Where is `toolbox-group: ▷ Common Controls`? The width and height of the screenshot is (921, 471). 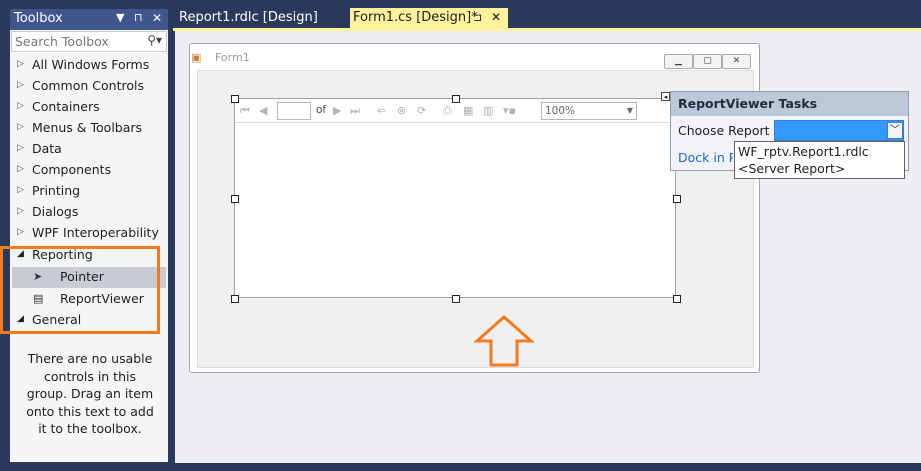
toolbox-group: ▷ Common Controls is located at coordinates (89, 86).